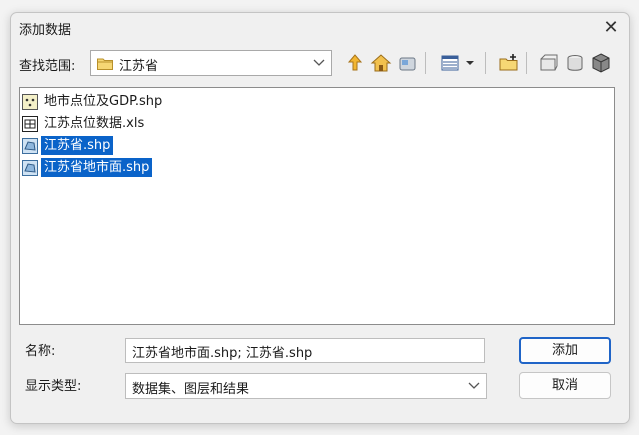 This screenshot has height=435, width=639. I want to click on catalog-icon, so click(575, 63).